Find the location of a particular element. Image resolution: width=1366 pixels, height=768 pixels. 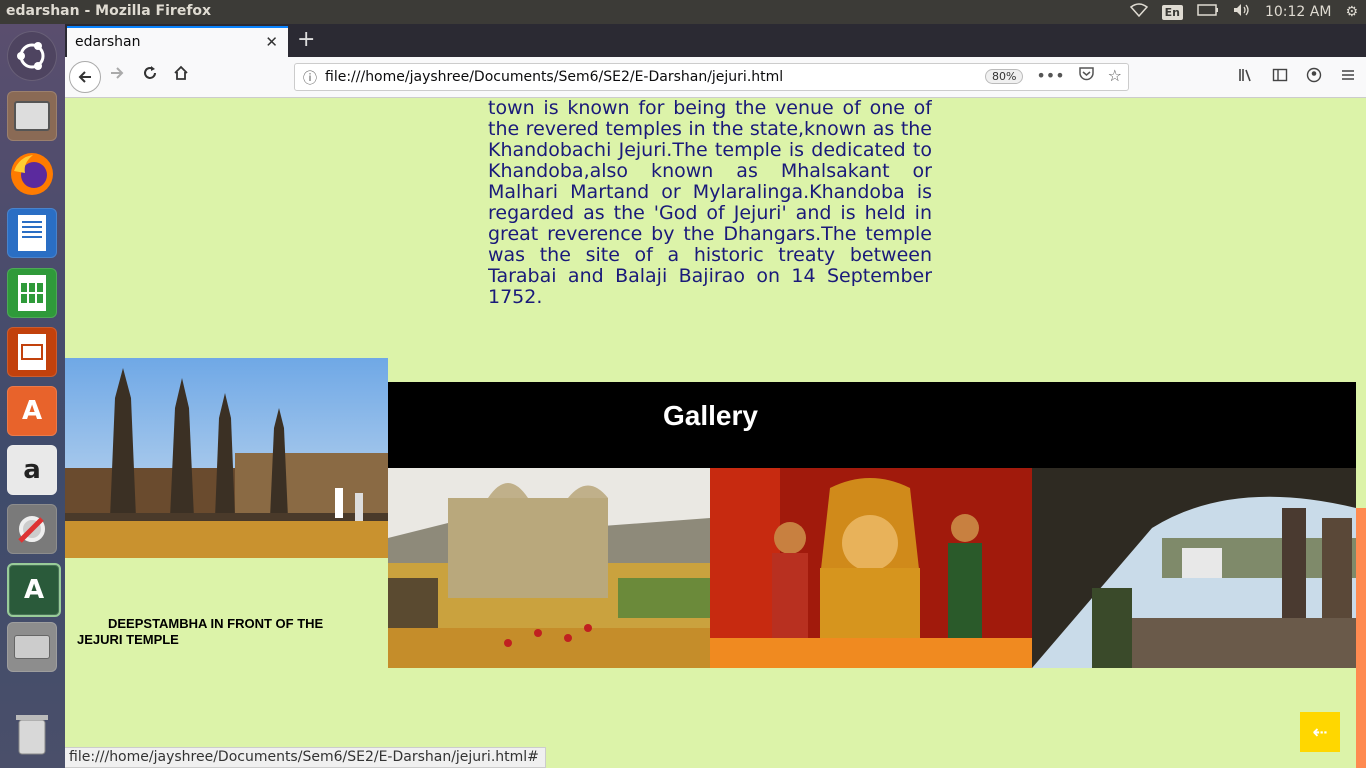

system-gear-icon: ⚙ is located at coordinates (1351, 12).